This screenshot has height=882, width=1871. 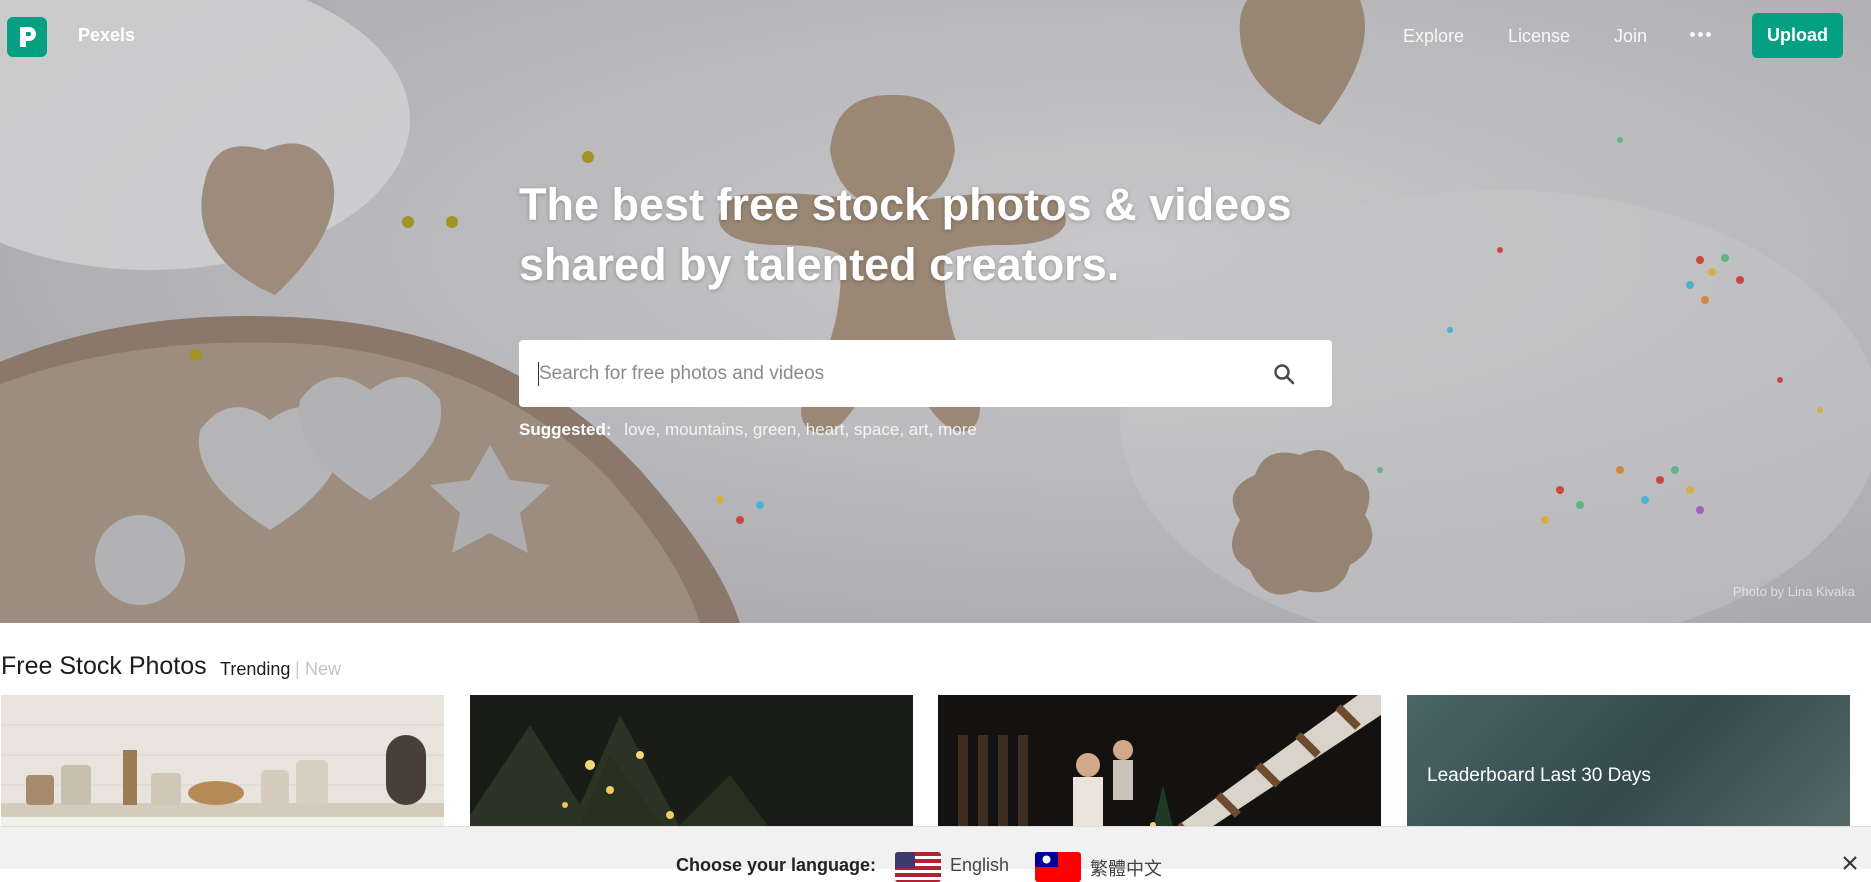 What do you see at coordinates (704, 429) in the screenshot?
I see `suggested-tag-mountains: mountains` at bounding box center [704, 429].